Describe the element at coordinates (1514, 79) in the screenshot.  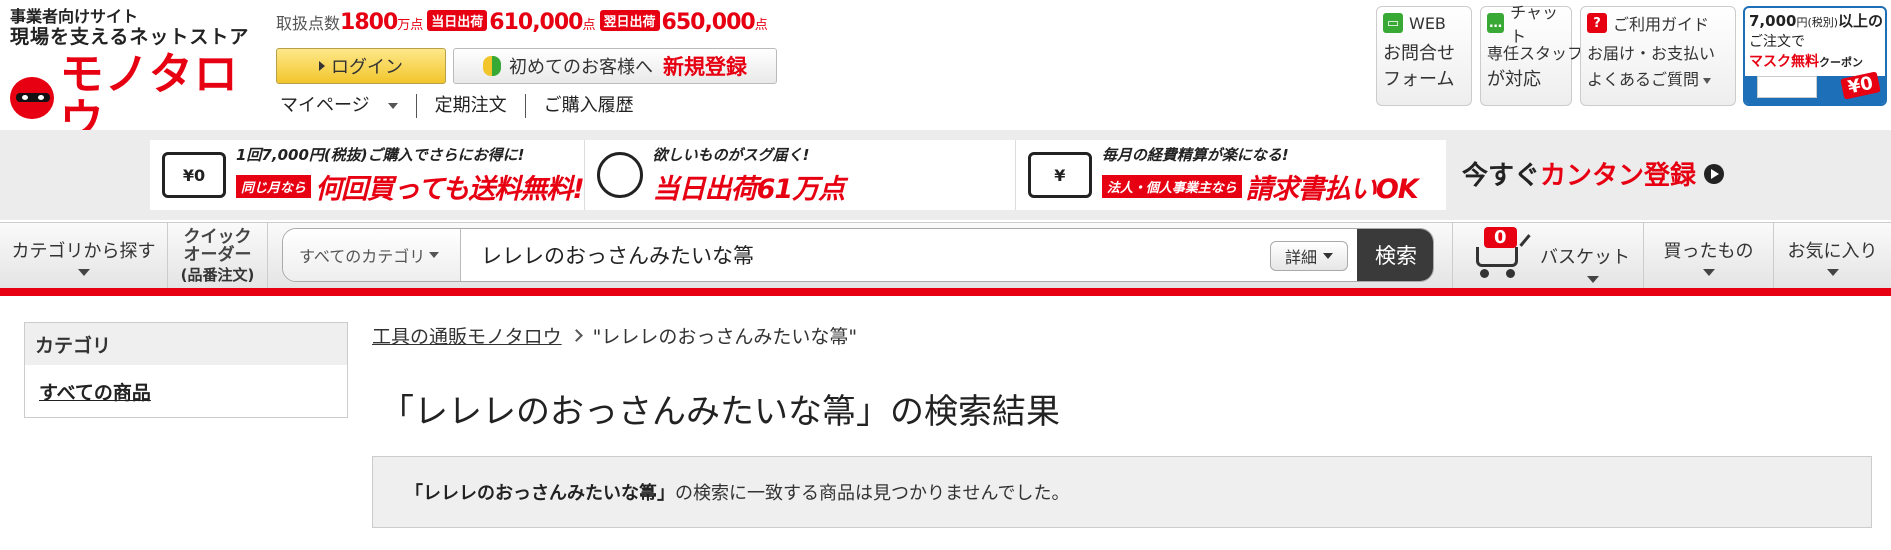
I see `chat-line2: が対応` at that location.